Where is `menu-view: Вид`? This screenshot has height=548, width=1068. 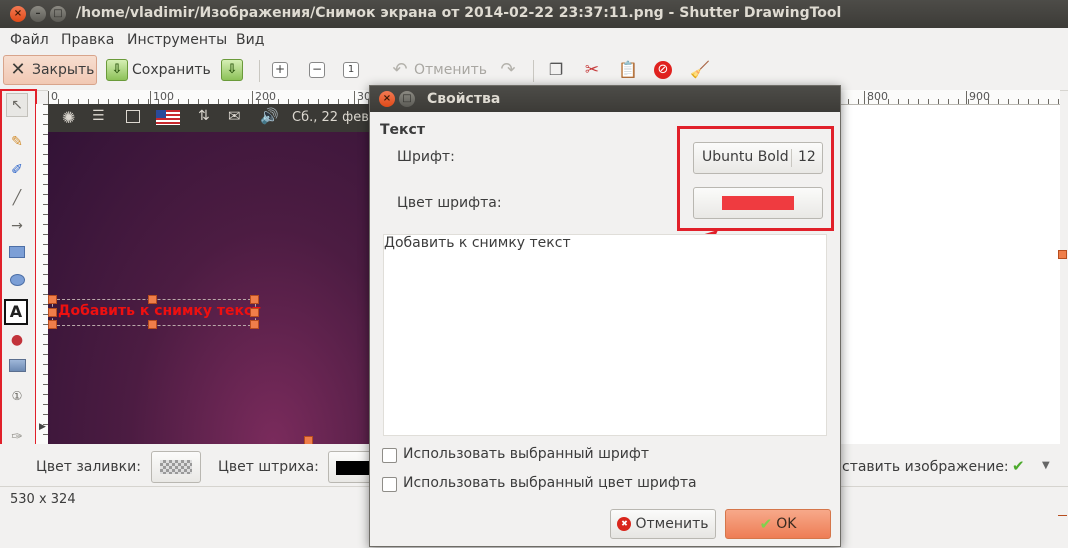 menu-view: Вид is located at coordinates (250, 40).